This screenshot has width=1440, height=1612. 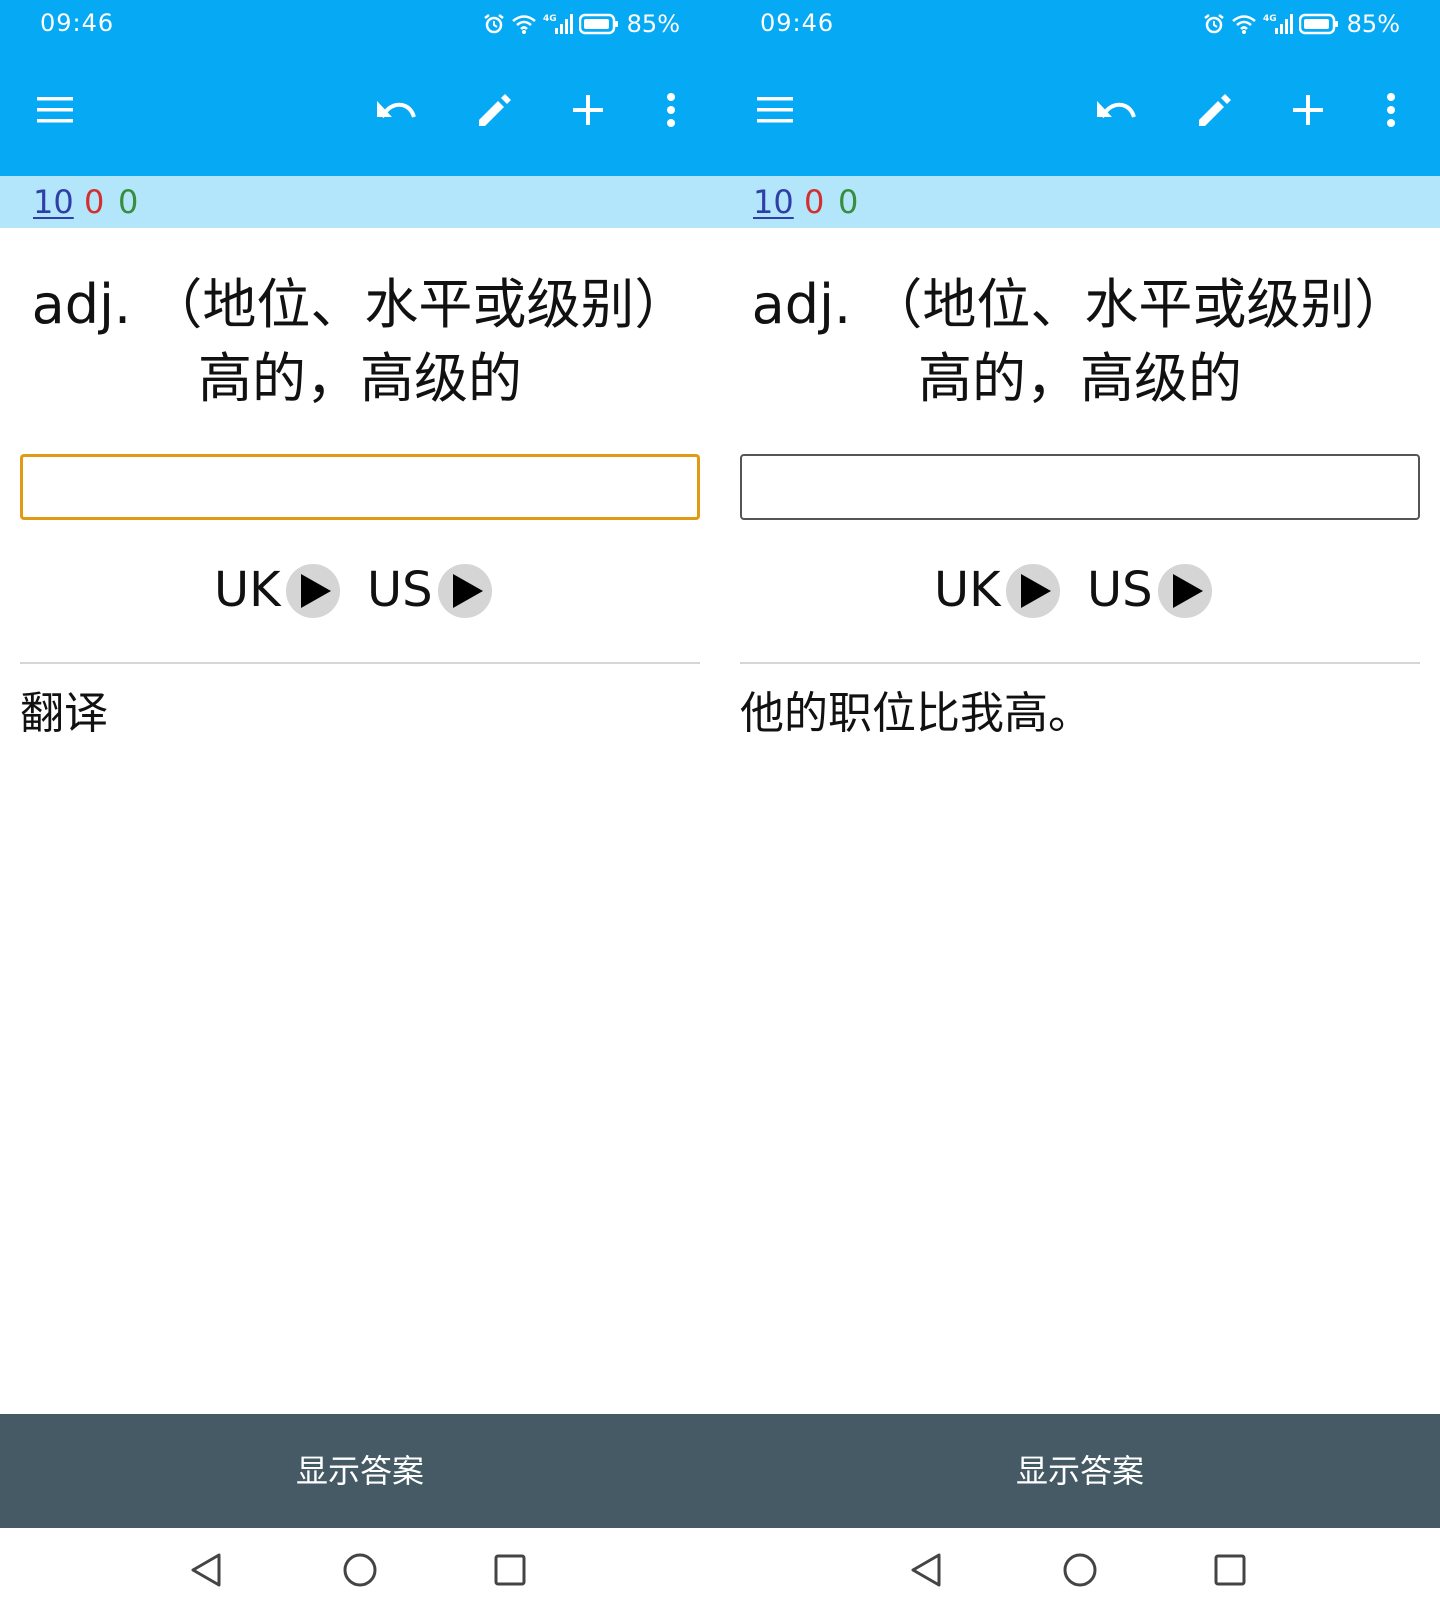 What do you see at coordinates (916, 713) in the screenshot?
I see `example-sentence: 他的职位比我高。` at bounding box center [916, 713].